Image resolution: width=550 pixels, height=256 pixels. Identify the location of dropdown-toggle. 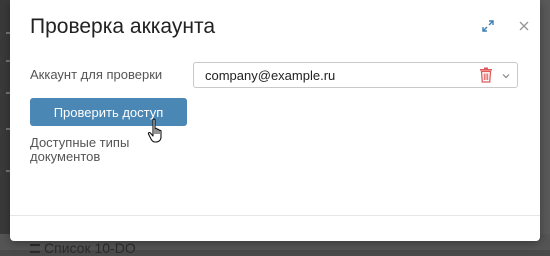
(506, 75).